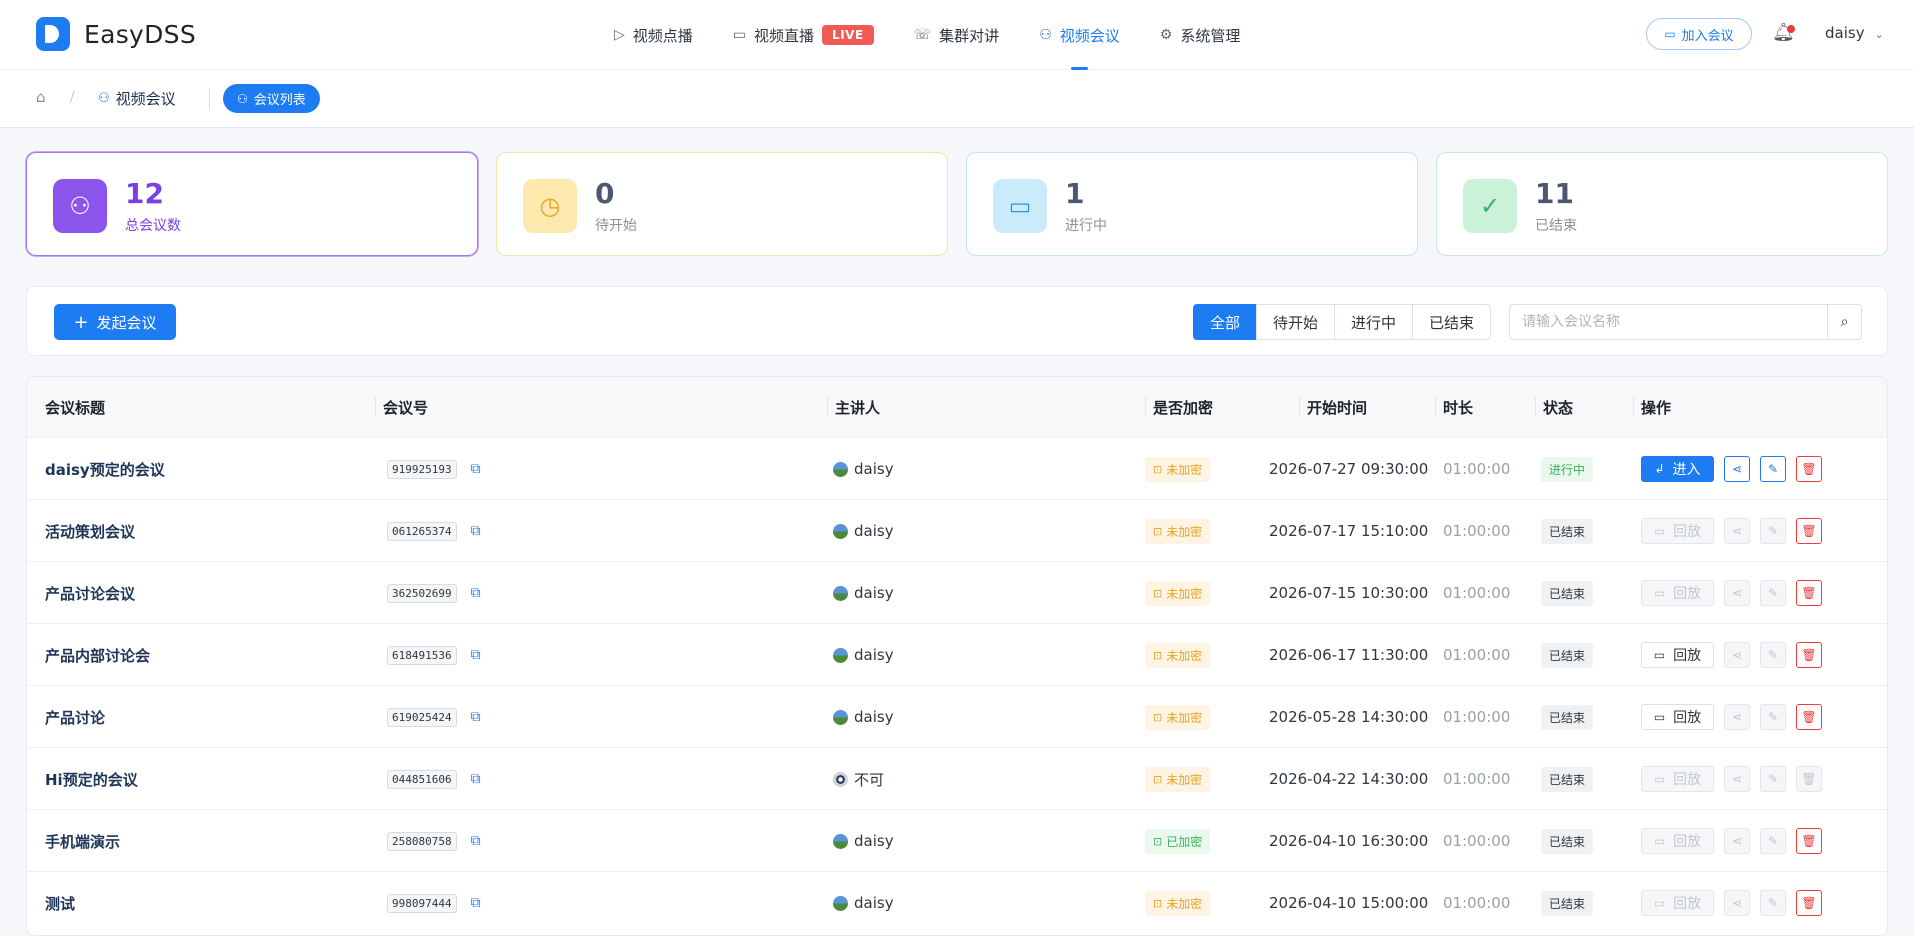 The image size is (1914, 936). Describe the element at coordinates (1200, 35) in the screenshot. I see `nav-item-system: ⚙ 系统管理` at that location.